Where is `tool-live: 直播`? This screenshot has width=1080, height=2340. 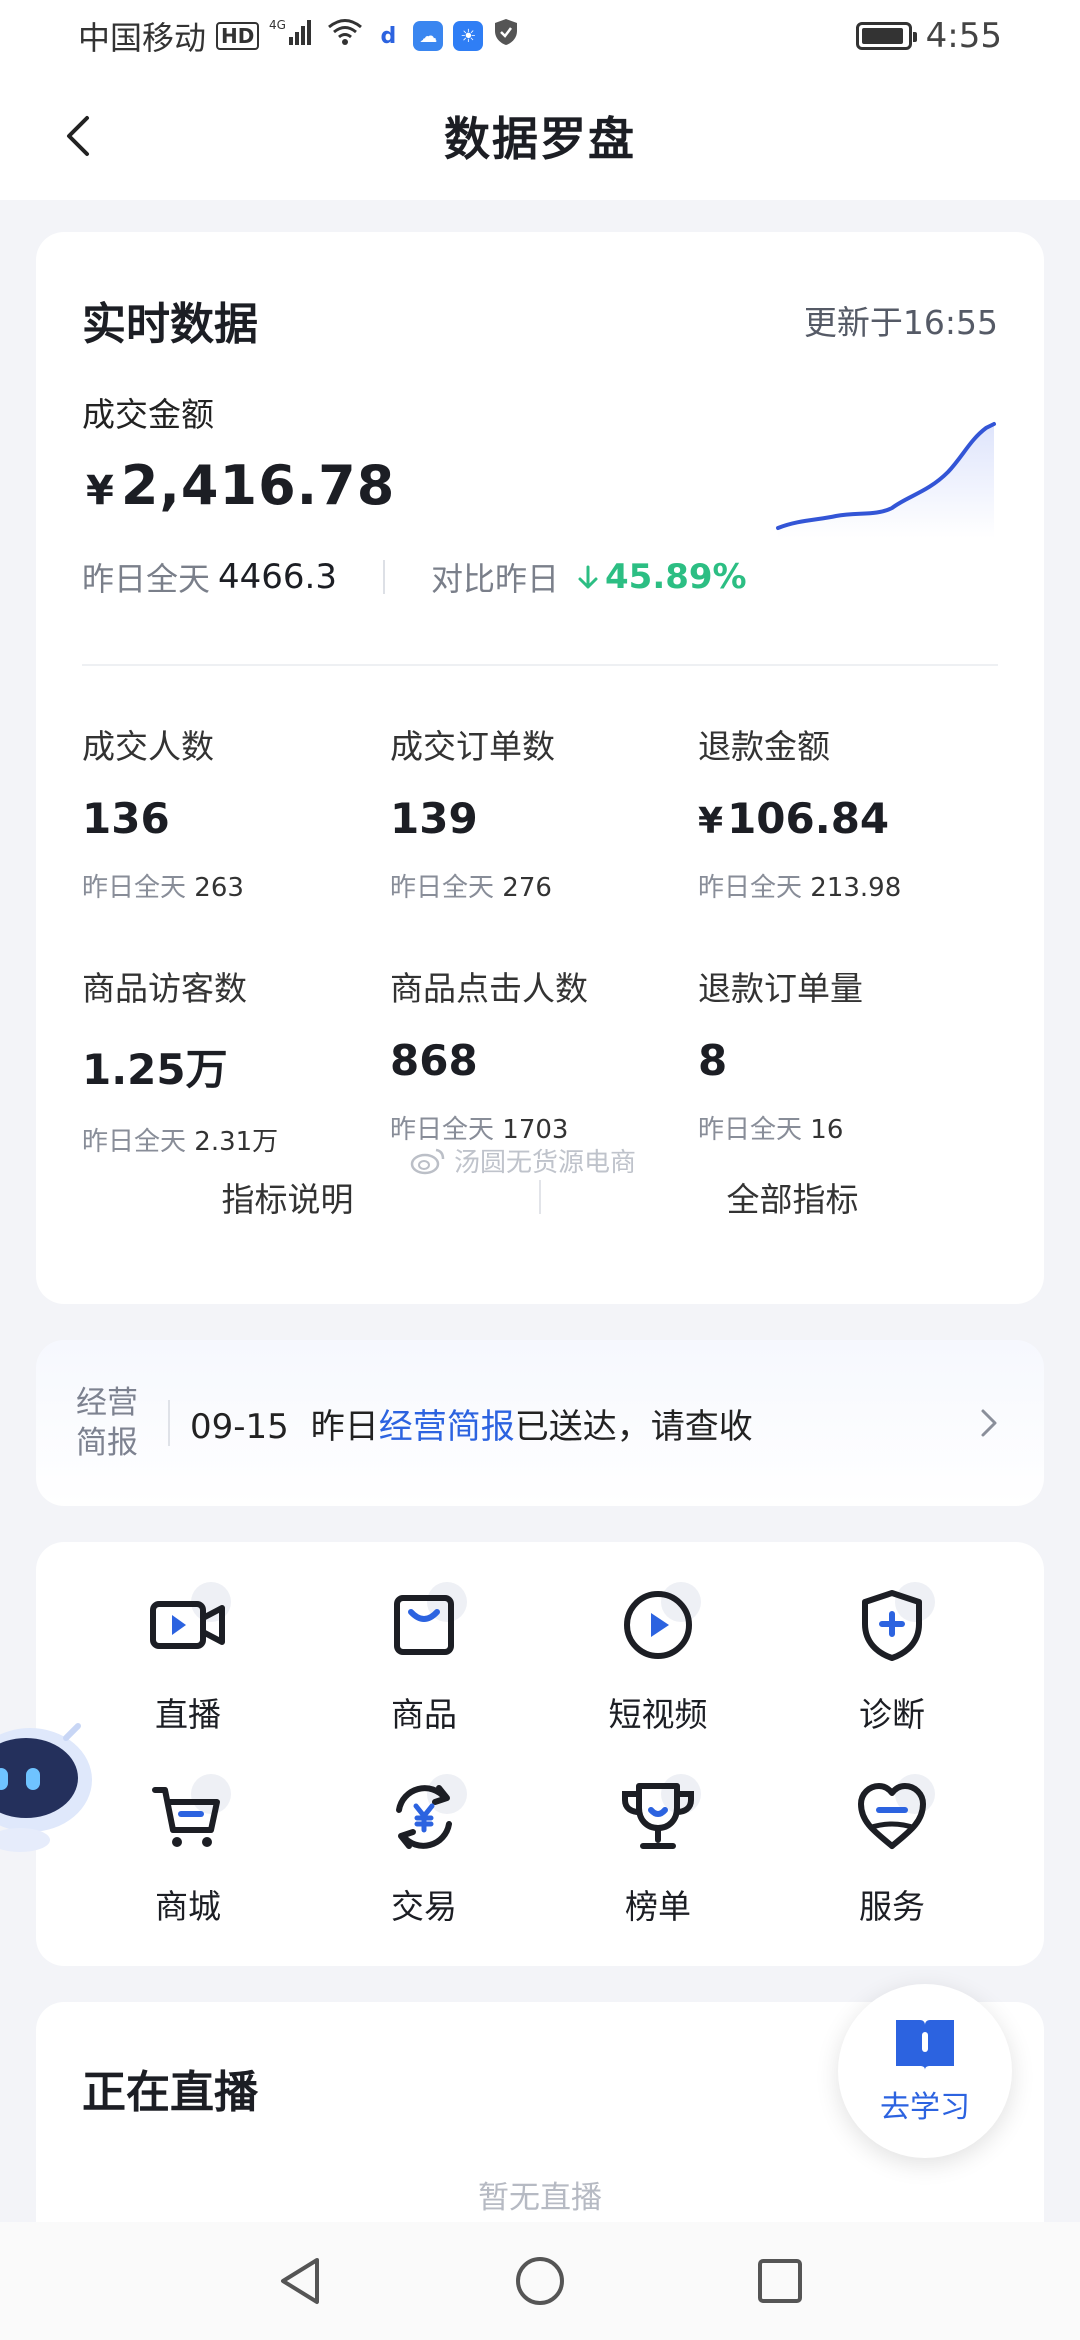
tool-live: 直播 is located at coordinates (188, 1670).